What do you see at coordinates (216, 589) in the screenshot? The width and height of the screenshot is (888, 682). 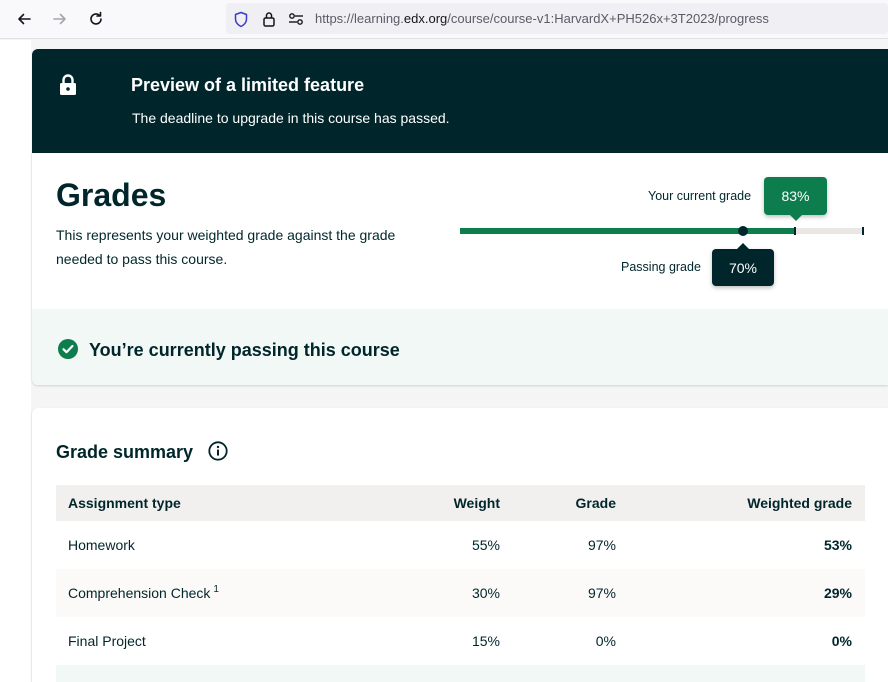 I see `footnote-marker: 1` at bounding box center [216, 589].